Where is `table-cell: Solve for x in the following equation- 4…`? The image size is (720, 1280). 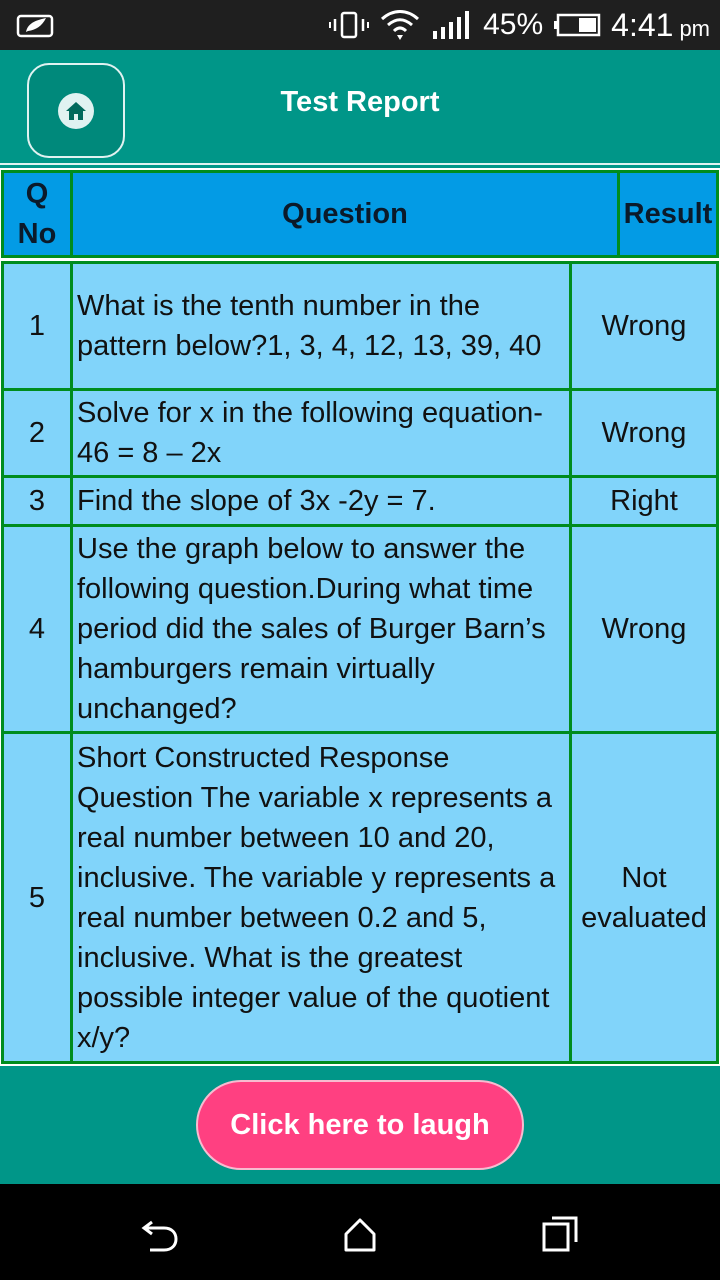 table-cell: Solve for x in the following equation- 4… is located at coordinates (310, 433).